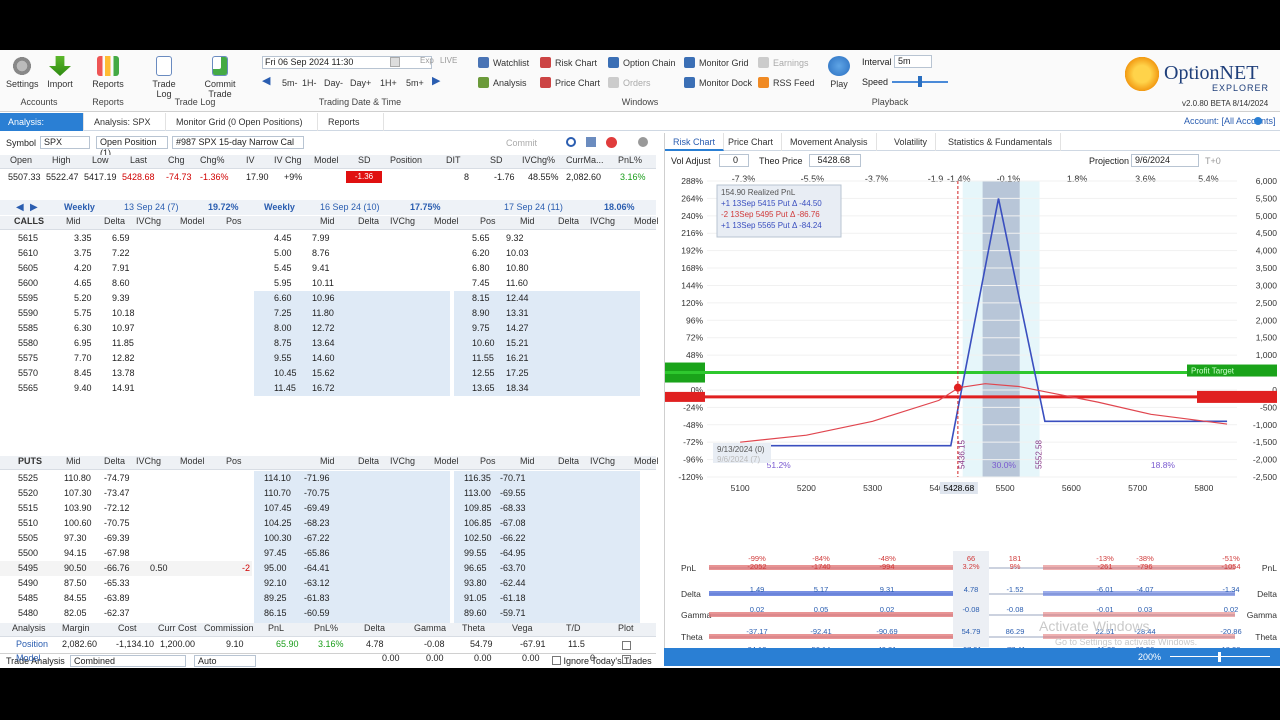  What do you see at coordinates (1109, 161) in the screenshot?
I see `projection-label: Projection` at bounding box center [1109, 161].